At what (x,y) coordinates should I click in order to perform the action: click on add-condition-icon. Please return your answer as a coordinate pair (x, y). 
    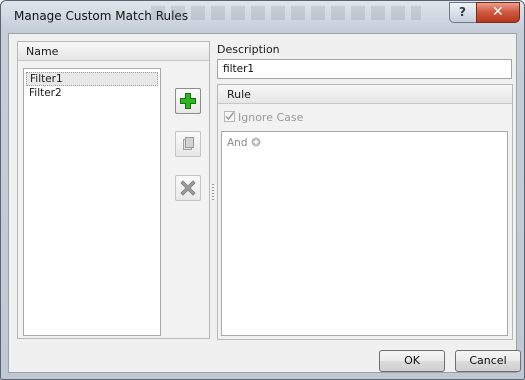
    Looking at the image, I should click on (256, 142).